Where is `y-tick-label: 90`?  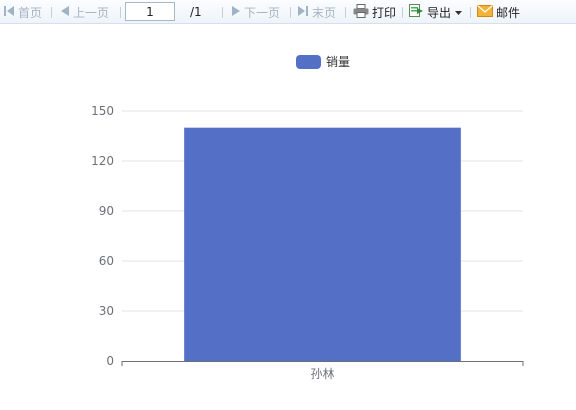
y-tick-label: 90 is located at coordinates (106, 211).